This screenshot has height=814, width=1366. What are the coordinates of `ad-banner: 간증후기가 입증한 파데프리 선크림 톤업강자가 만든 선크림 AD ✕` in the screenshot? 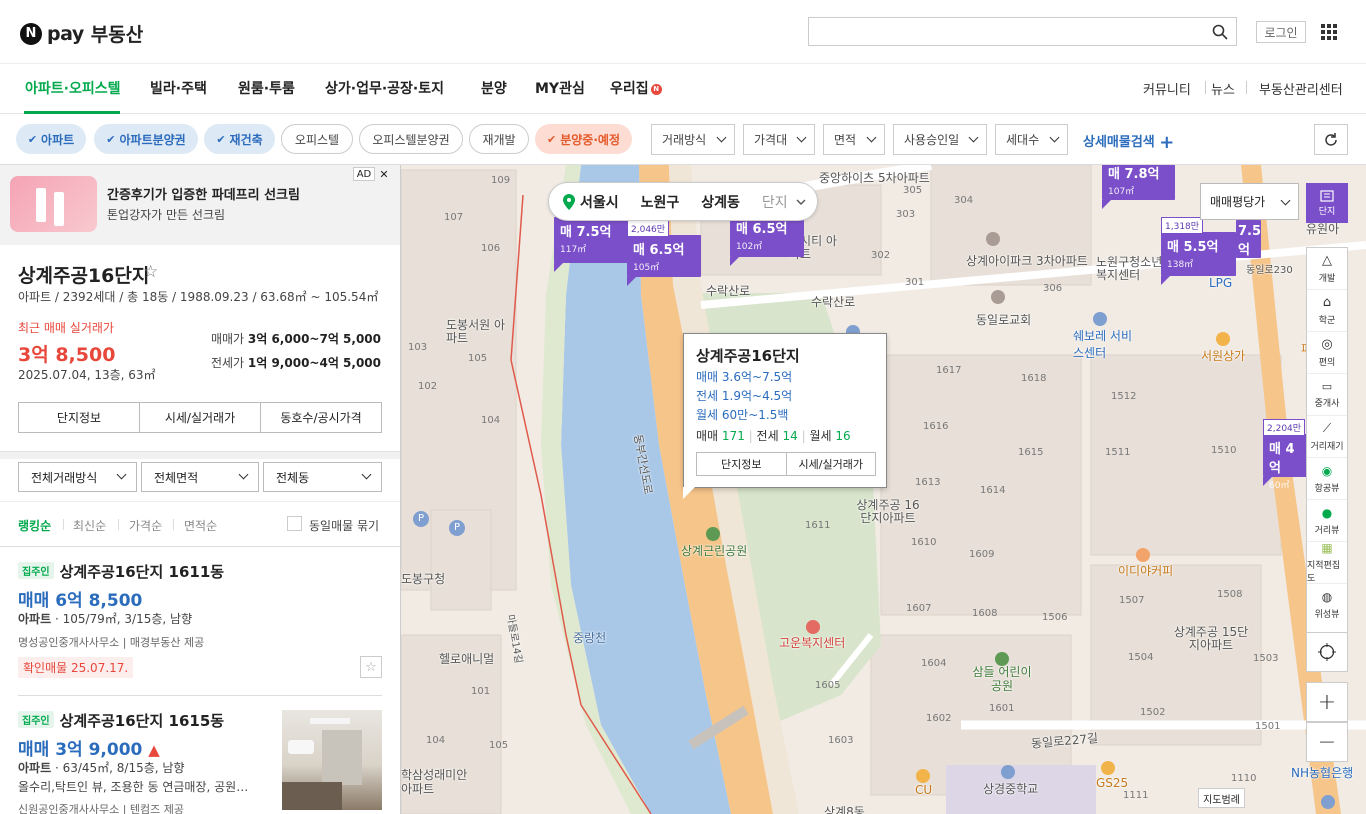 It's located at (200, 205).